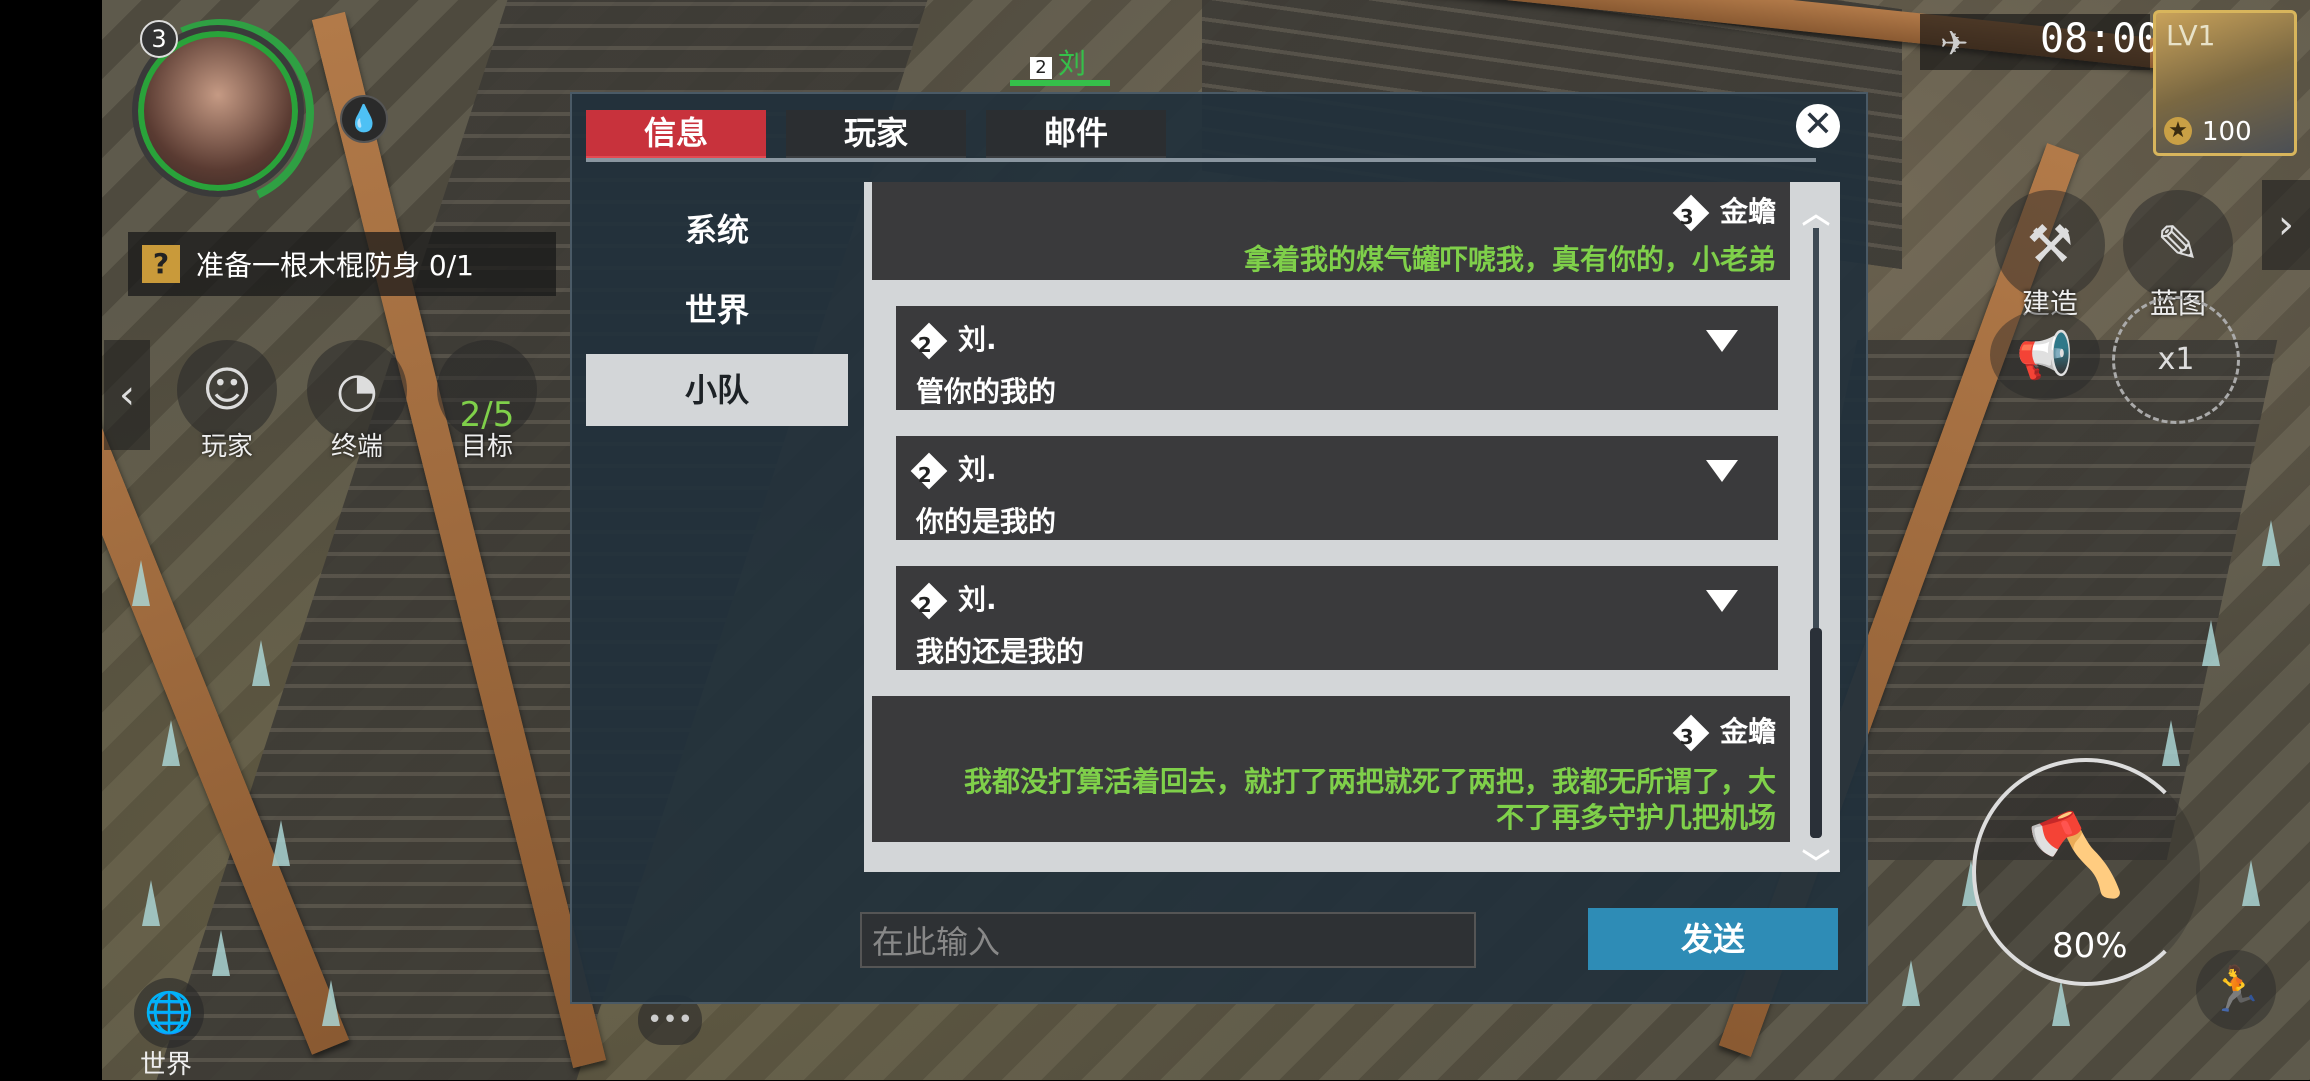 Image resolution: width=2310 pixels, height=1081 pixels. What do you see at coordinates (717, 230) in the screenshot?
I see `channel-system: 系统` at bounding box center [717, 230].